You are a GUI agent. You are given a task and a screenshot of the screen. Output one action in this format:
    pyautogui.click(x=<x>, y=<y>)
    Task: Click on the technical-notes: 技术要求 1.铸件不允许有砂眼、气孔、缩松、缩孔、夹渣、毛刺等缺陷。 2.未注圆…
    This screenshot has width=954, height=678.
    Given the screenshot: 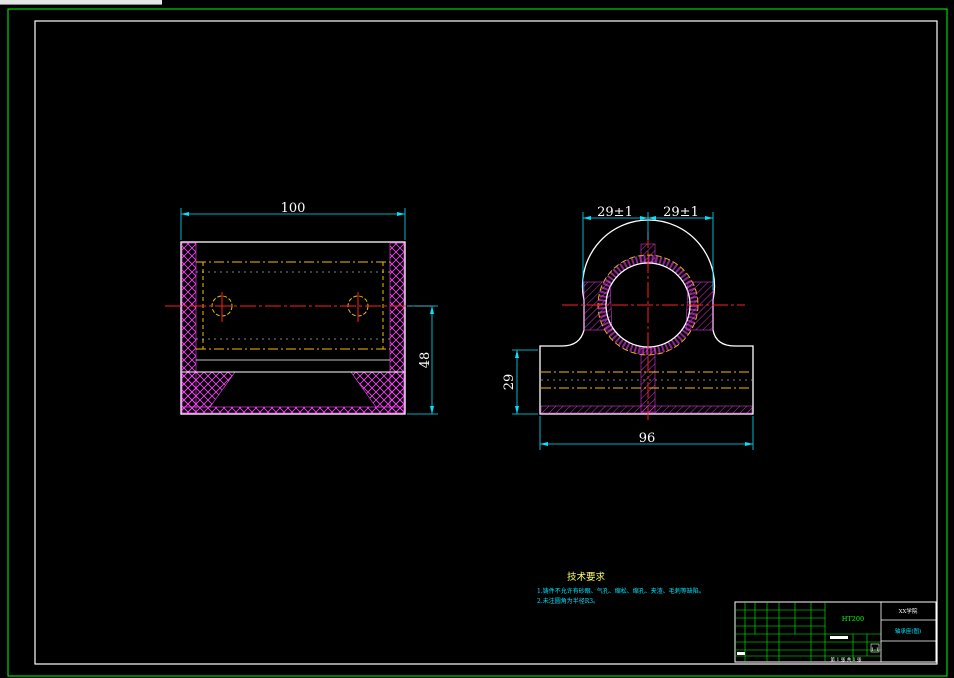 What is the action you would take?
    pyautogui.click(x=621, y=588)
    